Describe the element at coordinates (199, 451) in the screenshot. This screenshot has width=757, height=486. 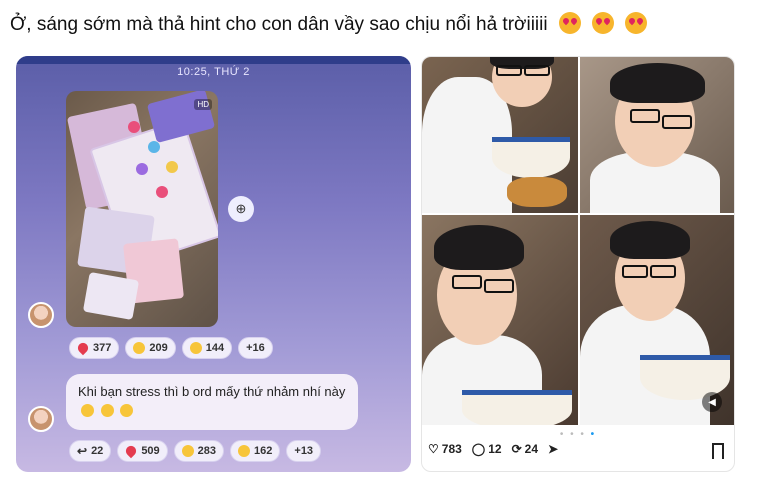
I see `reaction-chip-grin: 283` at that location.